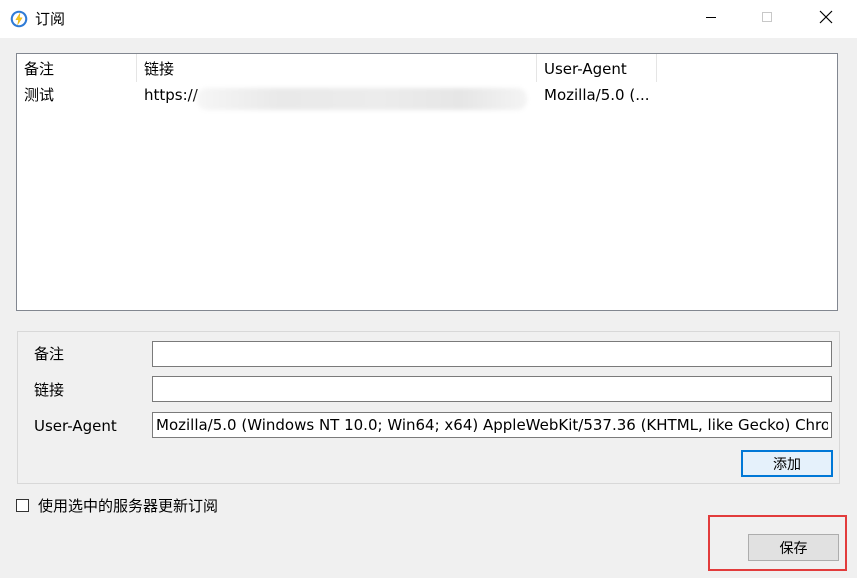 The image size is (857, 578). What do you see at coordinates (39, 95) in the screenshot?
I see `row-remark: 测试` at bounding box center [39, 95].